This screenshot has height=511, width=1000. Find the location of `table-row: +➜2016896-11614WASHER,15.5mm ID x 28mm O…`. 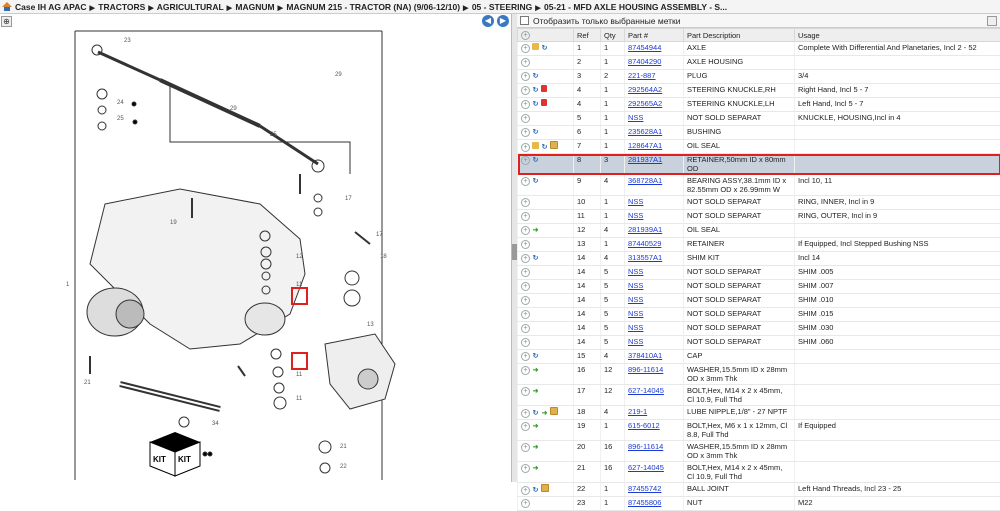

table-row: +➜2016896-11614WASHER,15.5mm ID x 28mm O… is located at coordinates (759, 451).